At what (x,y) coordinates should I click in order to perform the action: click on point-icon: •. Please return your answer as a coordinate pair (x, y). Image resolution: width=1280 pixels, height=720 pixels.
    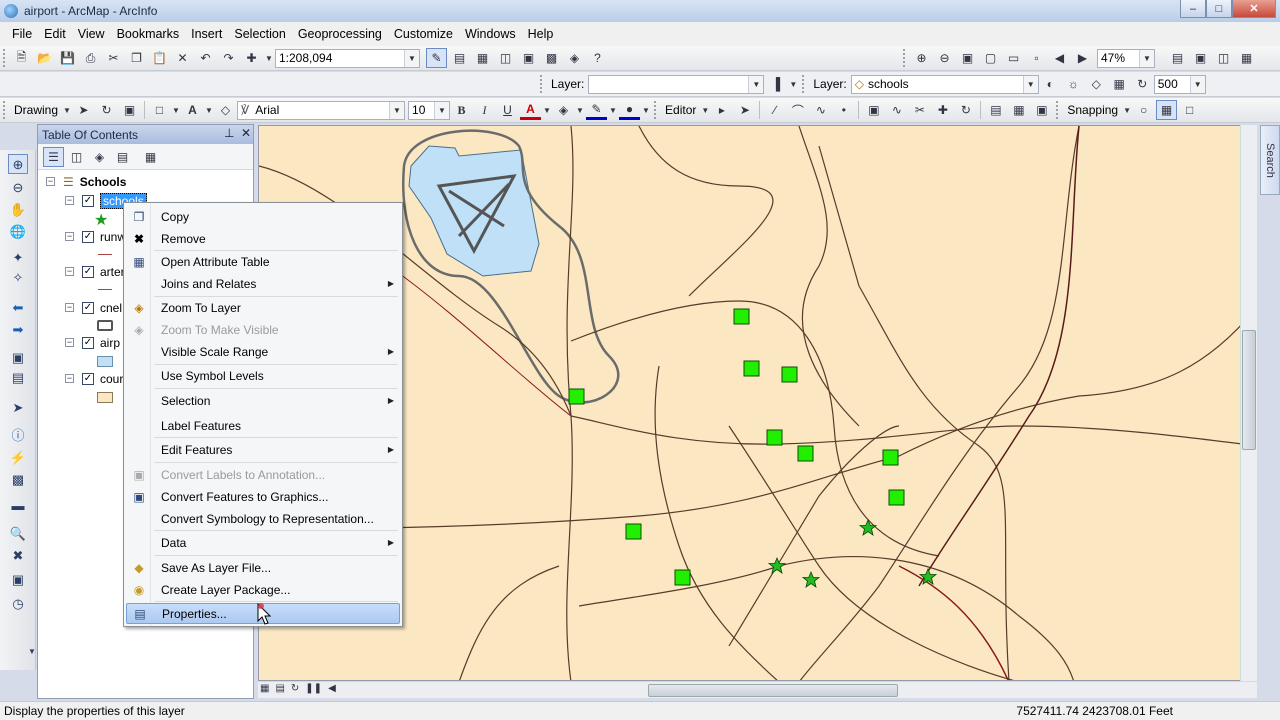
    Looking at the image, I should click on (843, 110).